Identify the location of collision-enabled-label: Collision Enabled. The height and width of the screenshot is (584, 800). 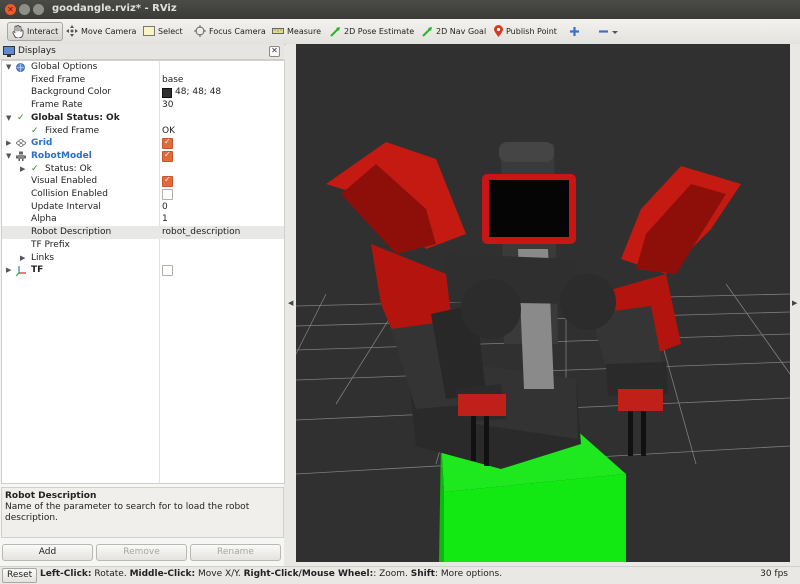
(69, 194).